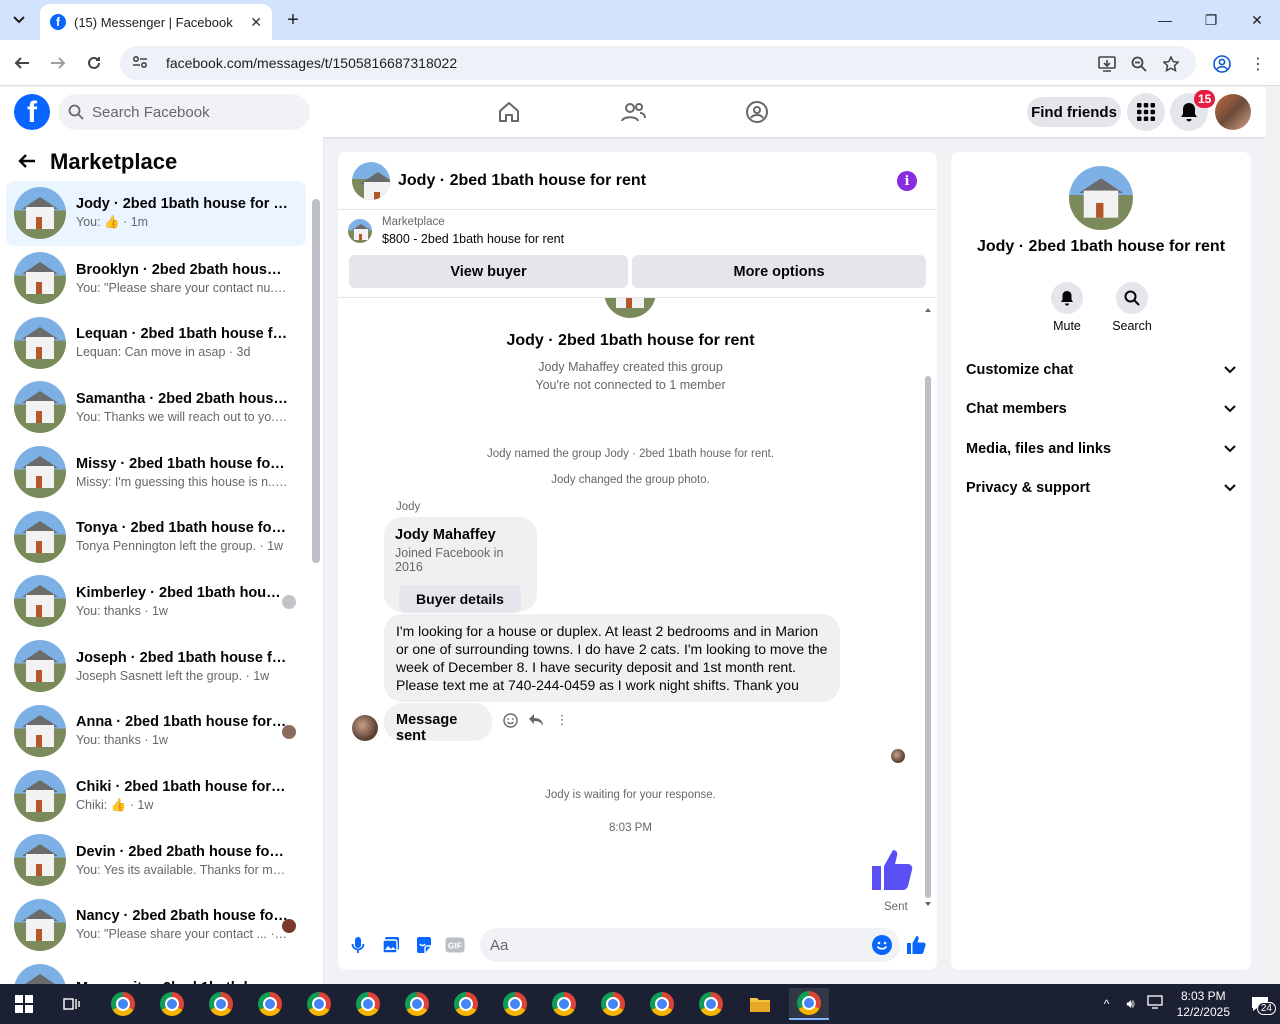  I want to click on section-media-files-links: Media, files and links, so click(1101, 449).